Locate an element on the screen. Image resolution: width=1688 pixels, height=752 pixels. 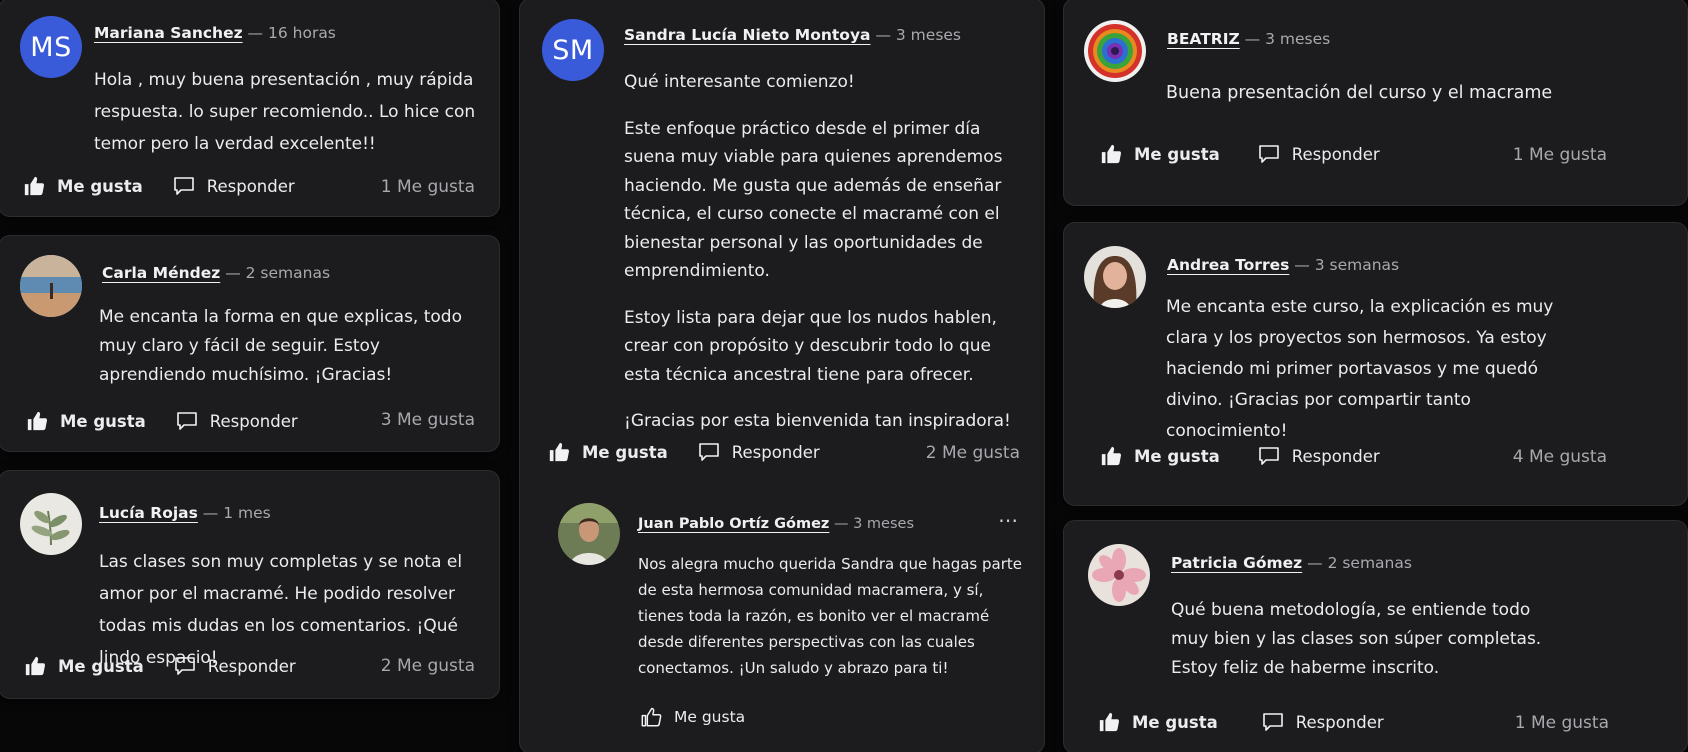
avatar: SM is located at coordinates (573, 50).